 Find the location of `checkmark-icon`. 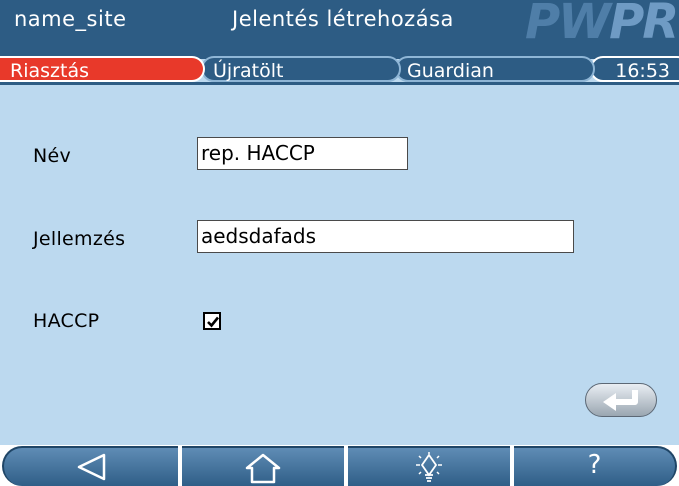

checkmark-icon is located at coordinates (213, 322).